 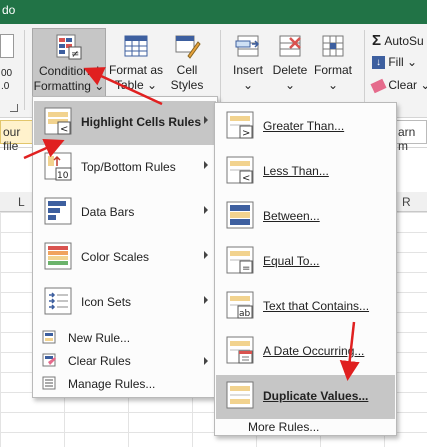 I want to click on new-rule-icon, so click(x=49, y=337).